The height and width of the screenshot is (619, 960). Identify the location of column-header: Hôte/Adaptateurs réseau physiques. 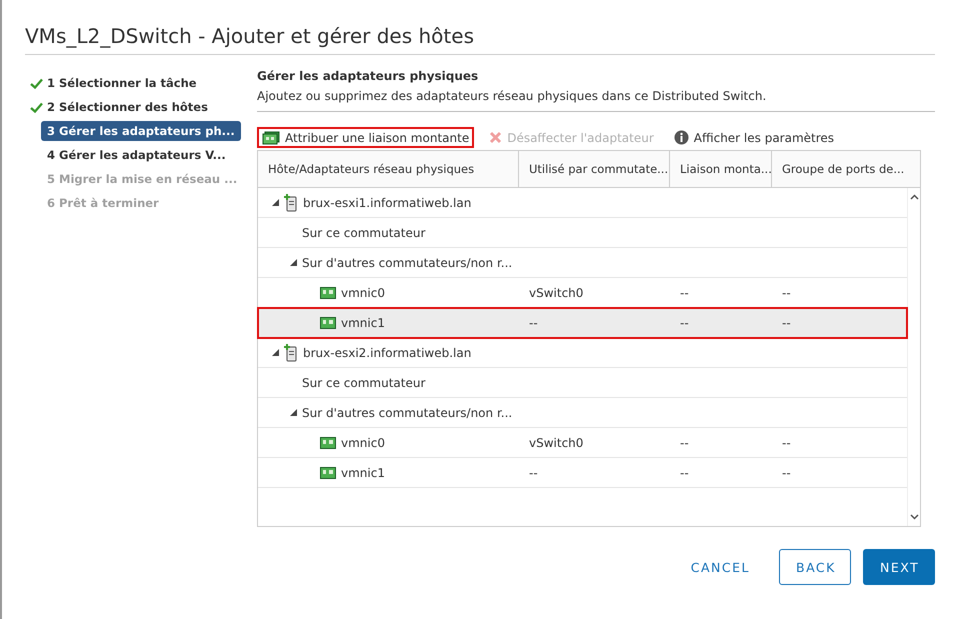
(388, 169).